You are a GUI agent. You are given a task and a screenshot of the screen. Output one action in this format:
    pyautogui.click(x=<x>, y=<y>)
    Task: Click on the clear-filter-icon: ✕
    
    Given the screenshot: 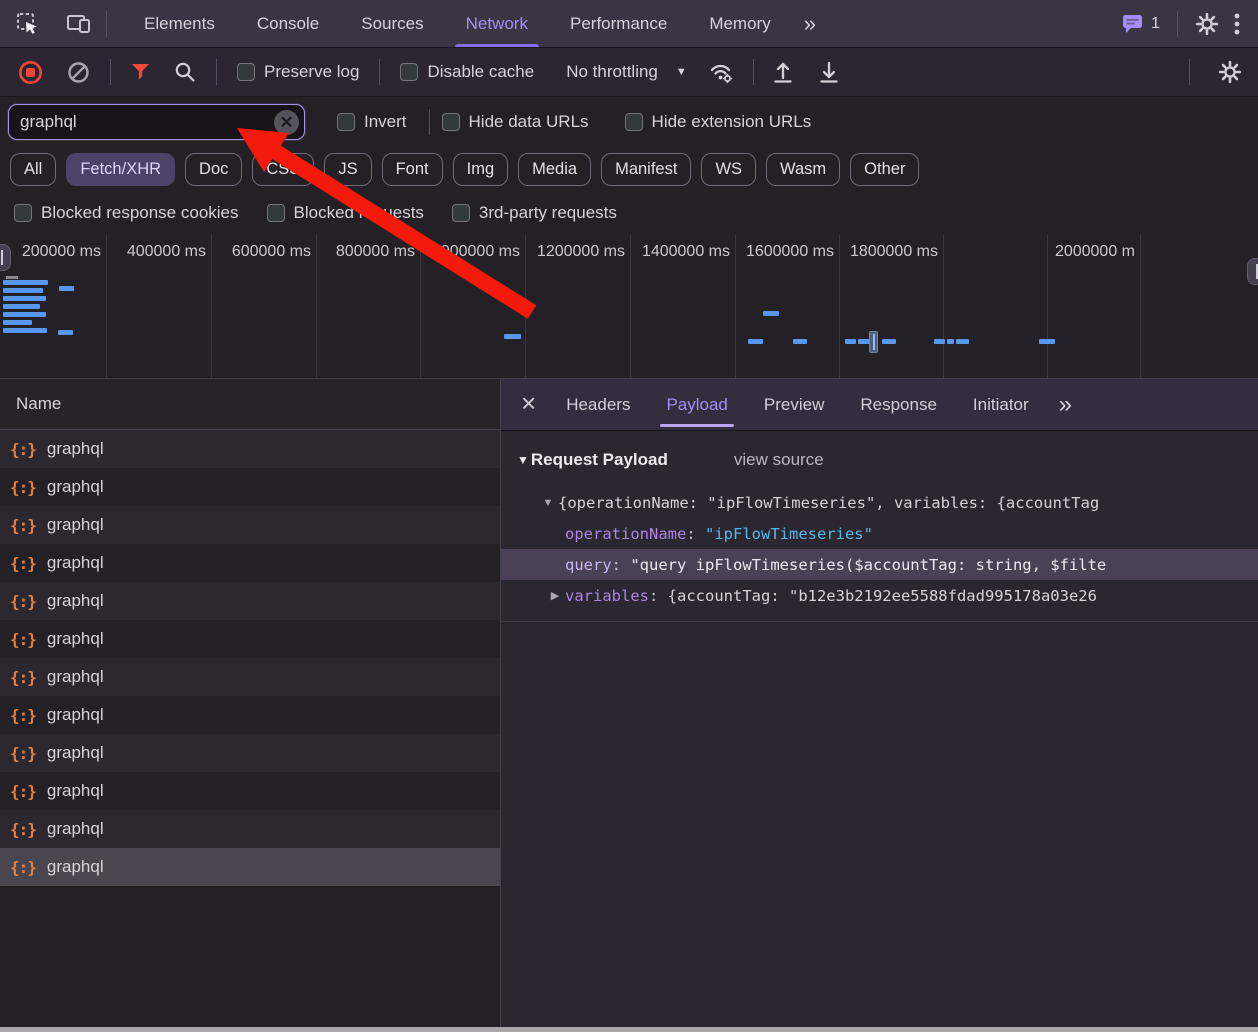 What is the action you would take?
    pyautogui.click(x=286, y=122)
    